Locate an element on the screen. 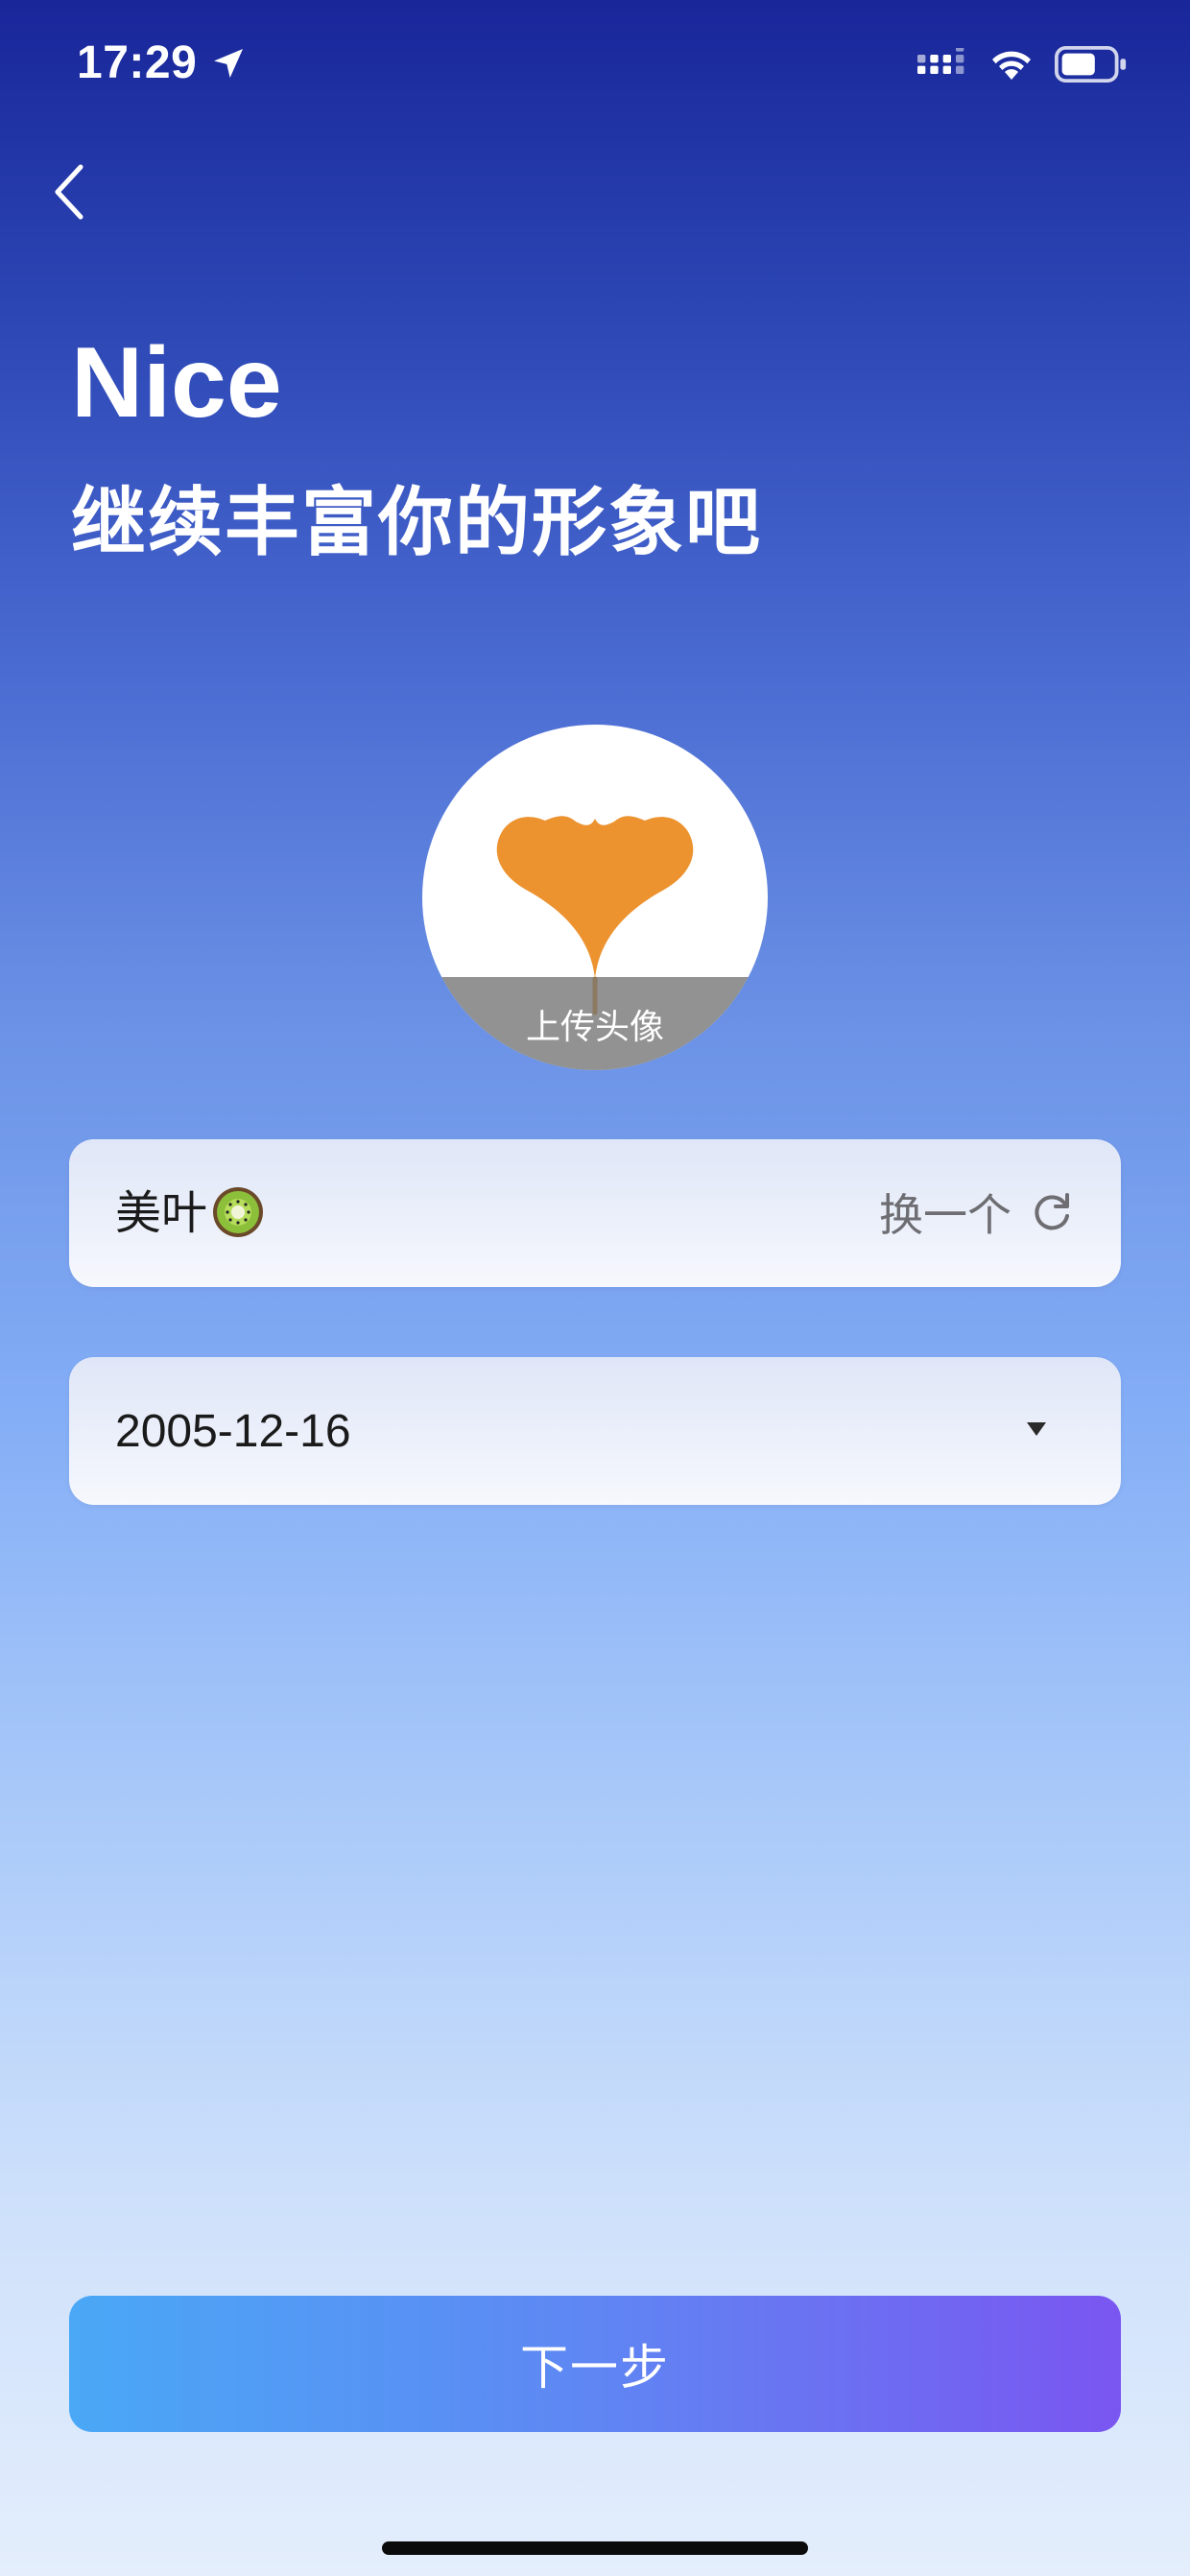 Image resolution: width=1190 pixels, height=2576 pixels. battery-icon is located at coordinates (1091, 64).